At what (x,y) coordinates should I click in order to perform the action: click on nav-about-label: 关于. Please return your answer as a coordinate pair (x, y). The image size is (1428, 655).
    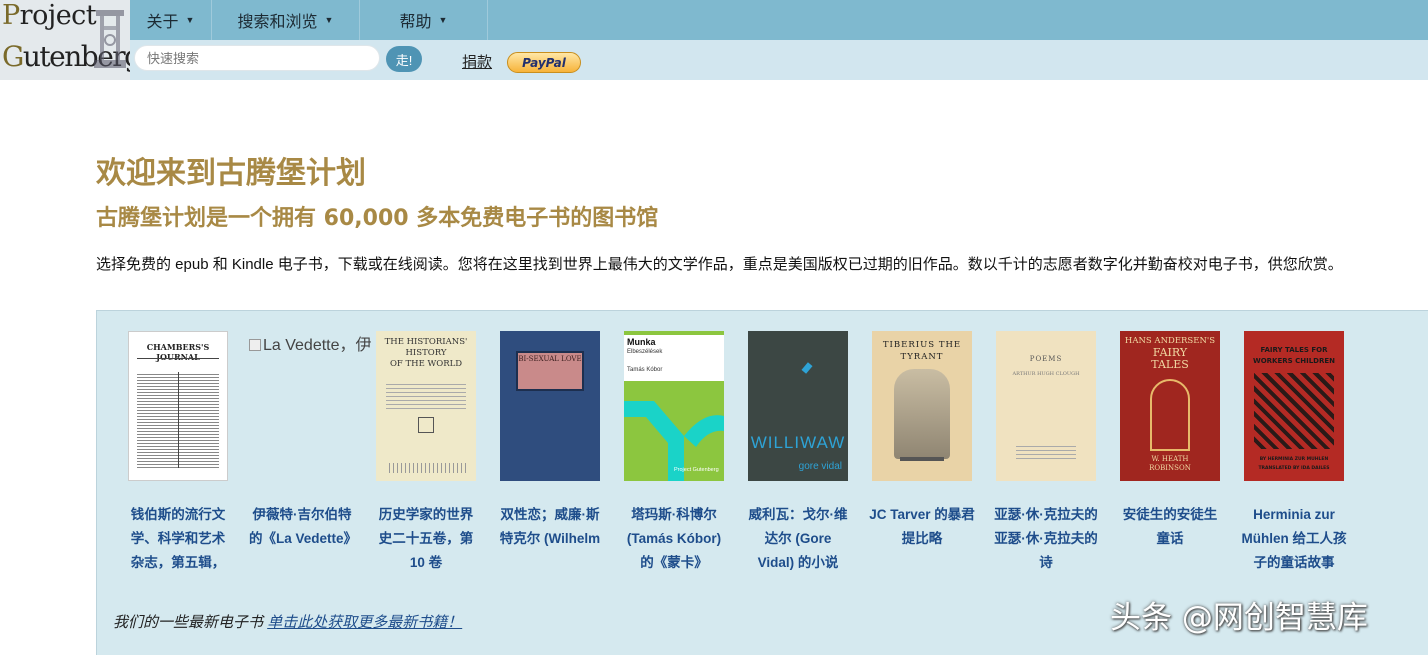
    Looking at the image, I should click on (162, 22).